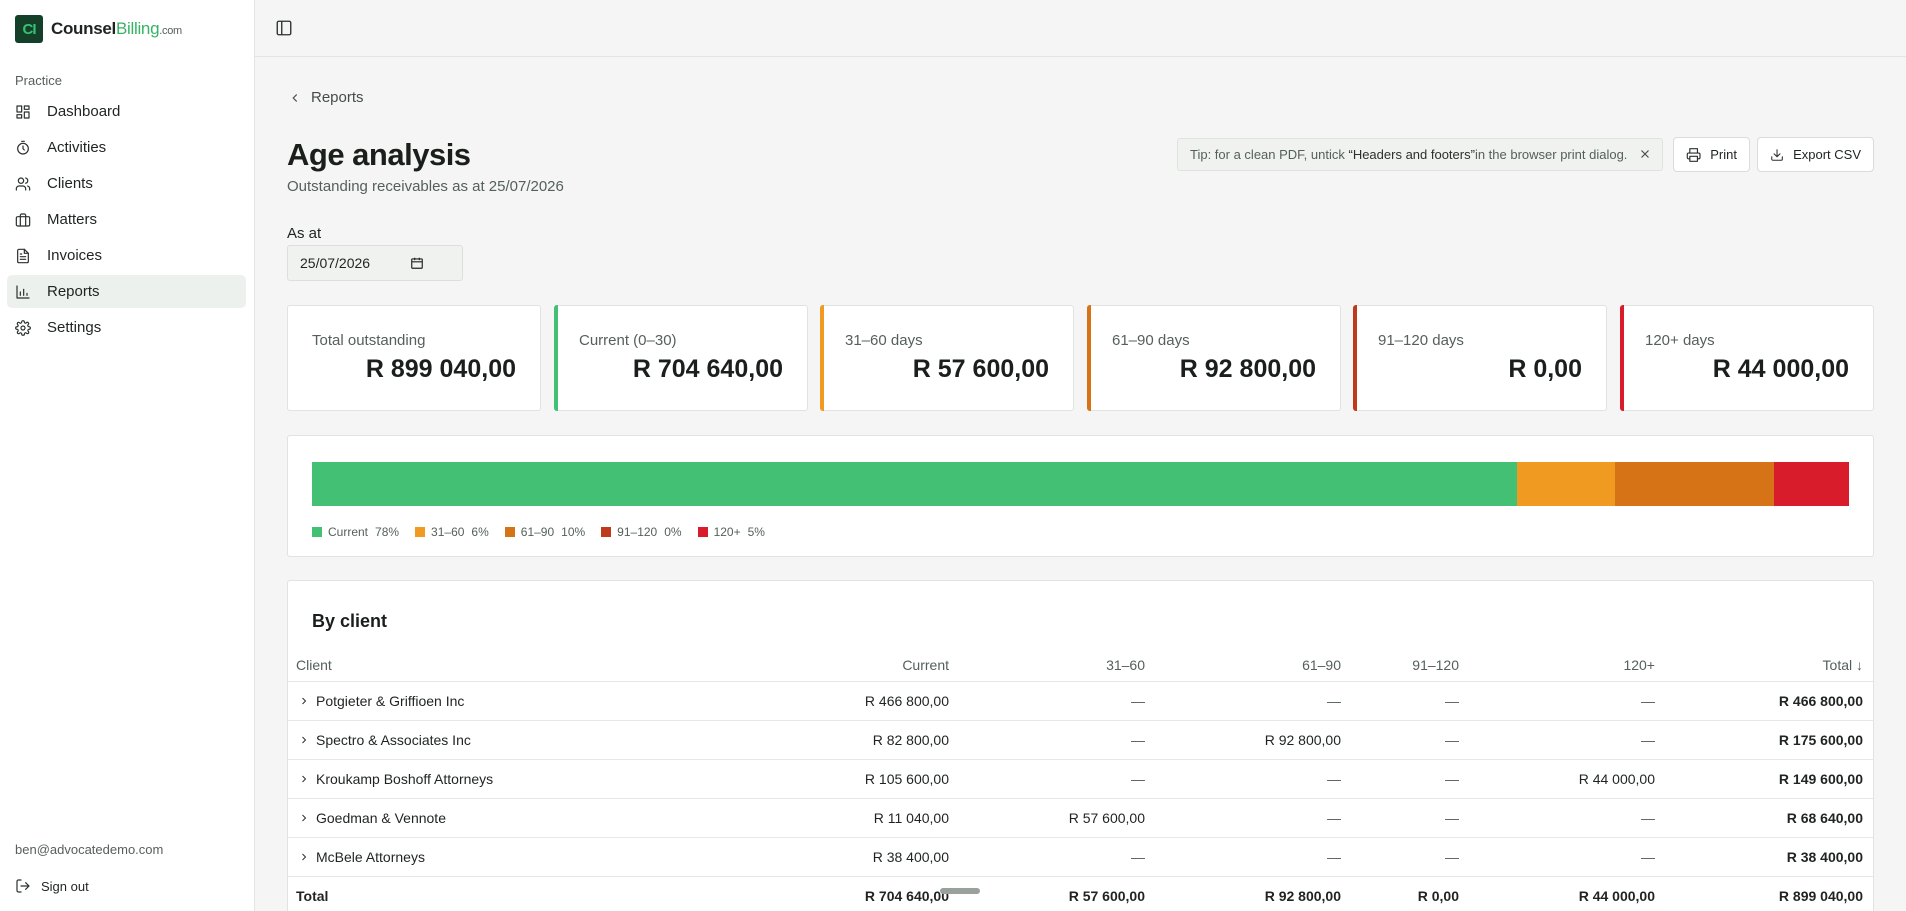  I want to click on column-header-client: Client, so click(314, 665).